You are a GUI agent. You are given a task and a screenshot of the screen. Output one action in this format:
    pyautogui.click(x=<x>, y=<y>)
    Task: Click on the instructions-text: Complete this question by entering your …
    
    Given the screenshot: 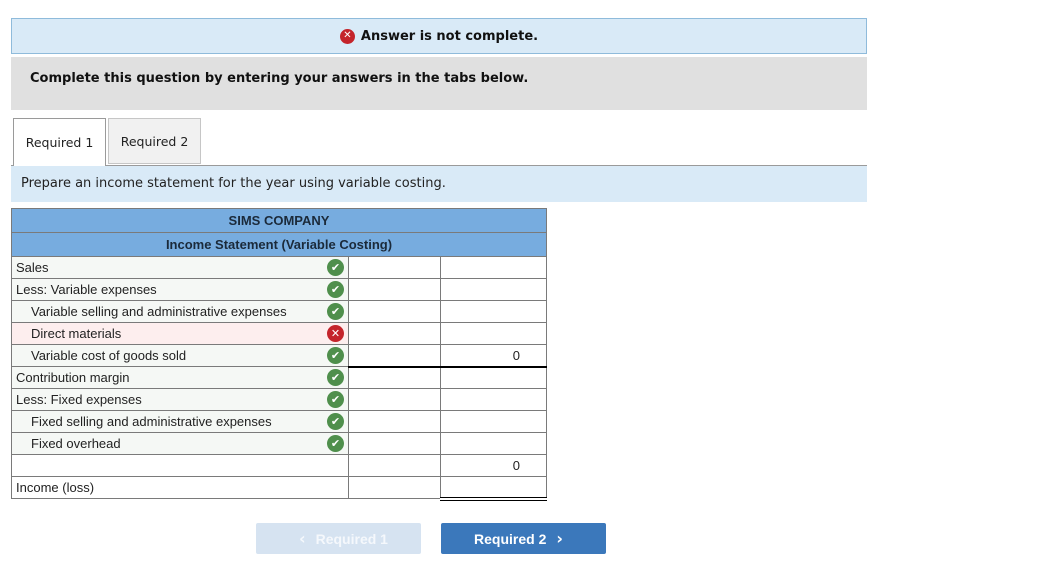 What is the action you would take?
    pyautogui.click(x=279, y=78)
    